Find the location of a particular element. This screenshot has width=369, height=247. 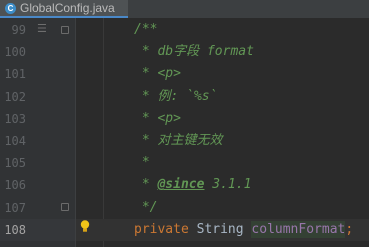

line-number: 101 is located at coordinates (15, 74).